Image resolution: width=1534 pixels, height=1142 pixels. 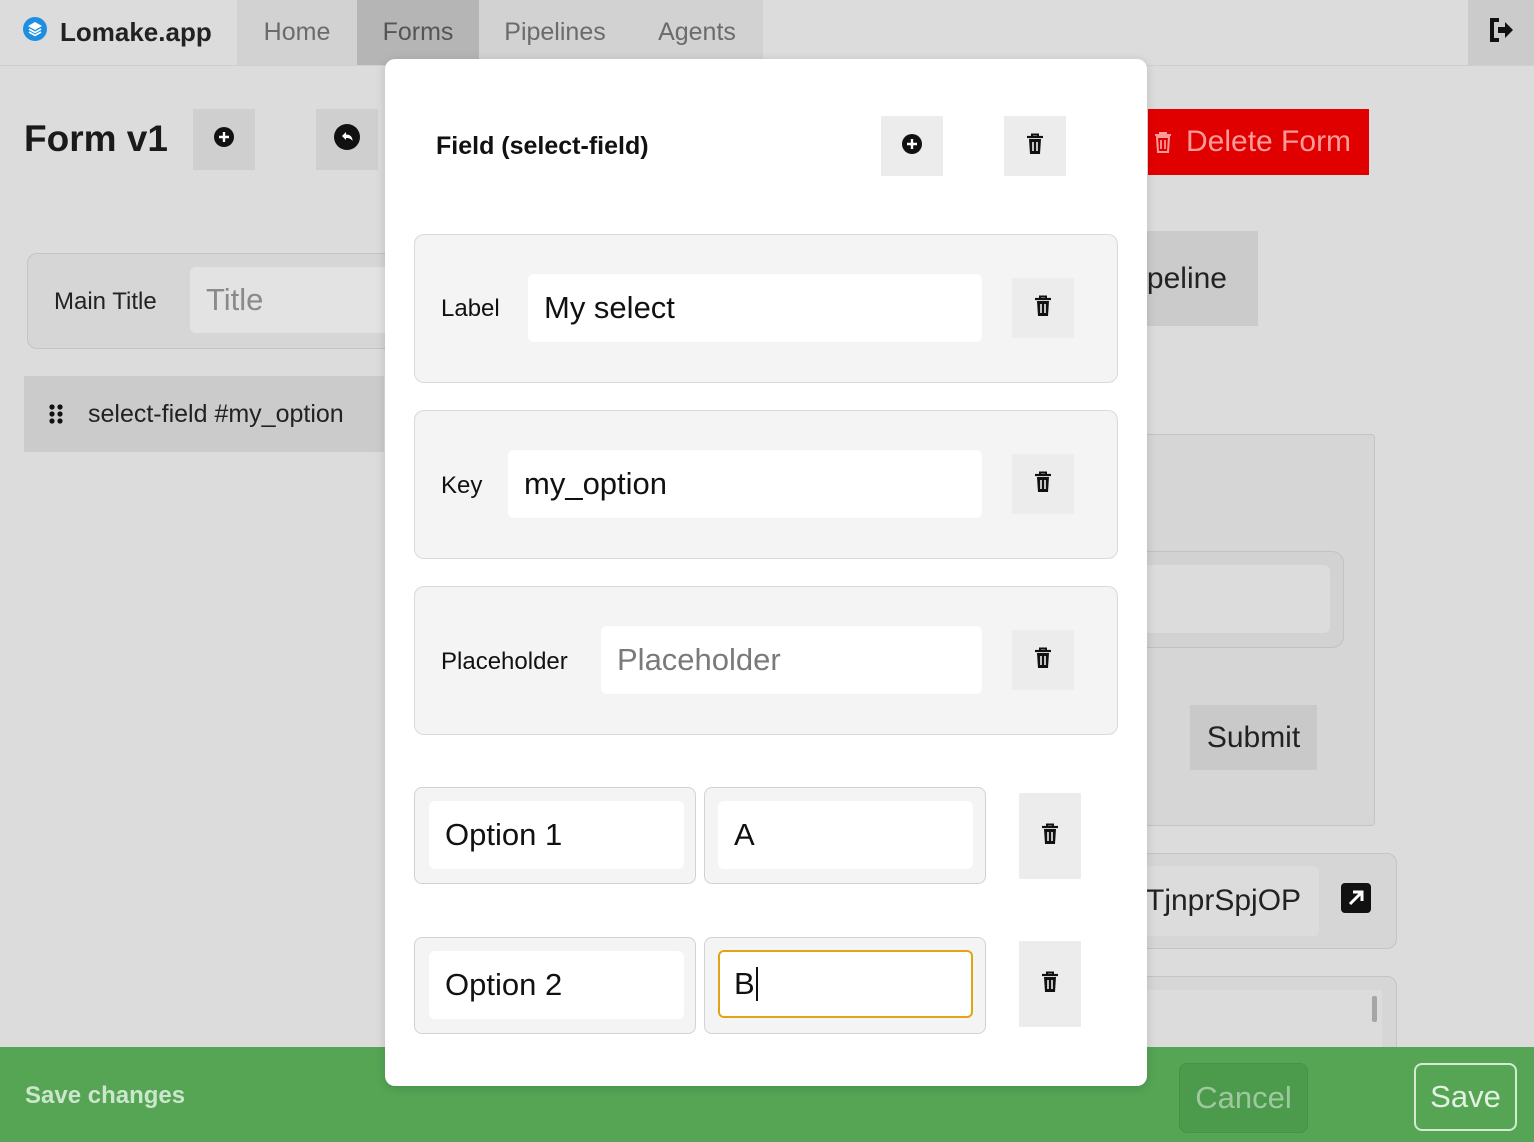 What do you see at coordinates (767, 33) in the screenshot?
I see `top-nav` at bounding box center [767, 33].